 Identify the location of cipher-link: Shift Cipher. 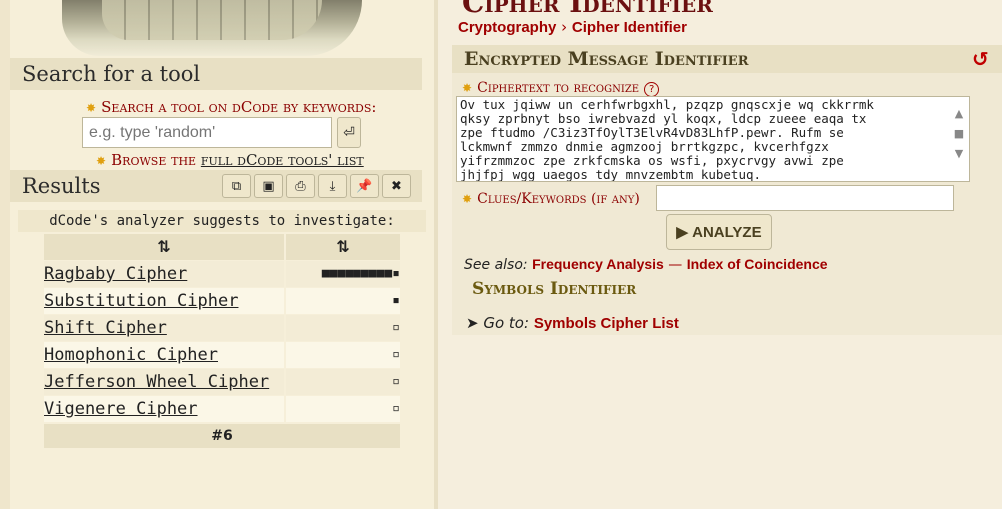
(164, 328).